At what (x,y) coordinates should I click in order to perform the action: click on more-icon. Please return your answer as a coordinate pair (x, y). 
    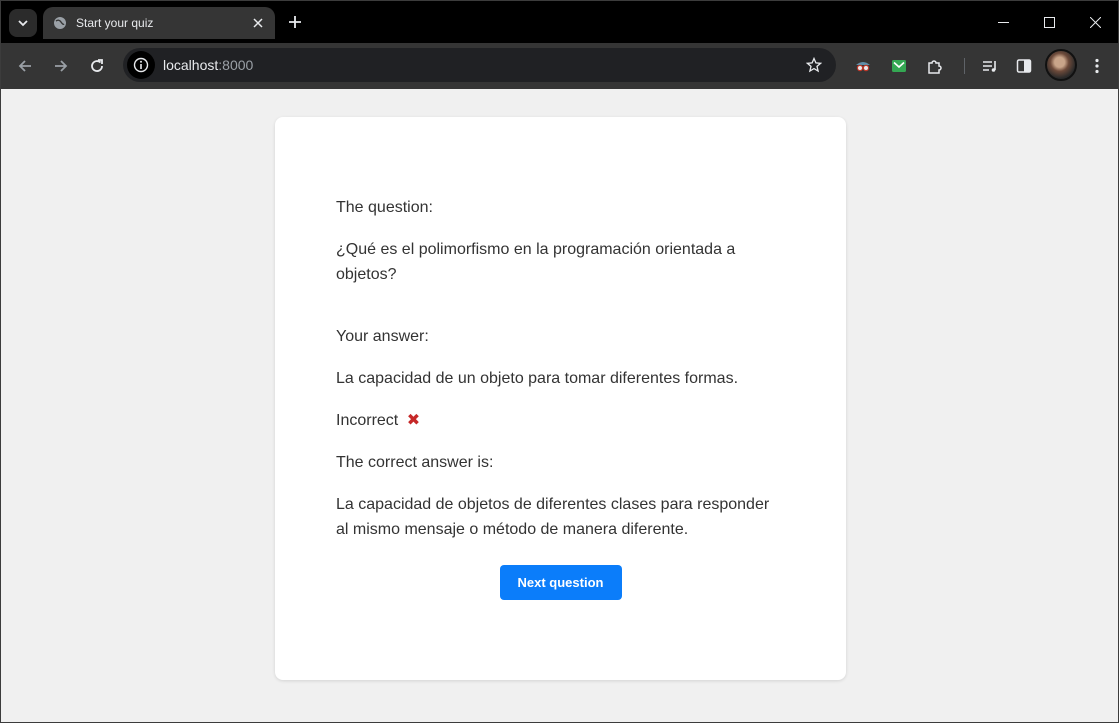
    Looking at the image, I should click on (1097, 66).